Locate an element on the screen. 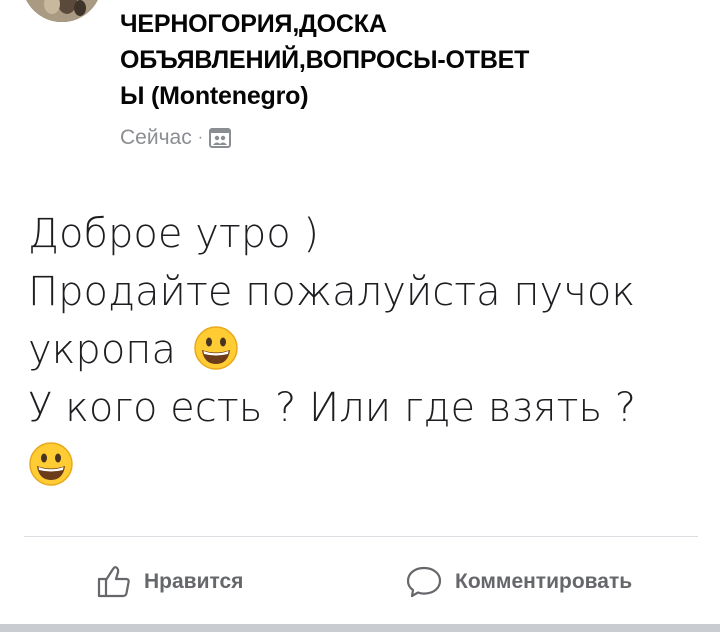  speech-bubble-icon is located at coordinates (424, 582).